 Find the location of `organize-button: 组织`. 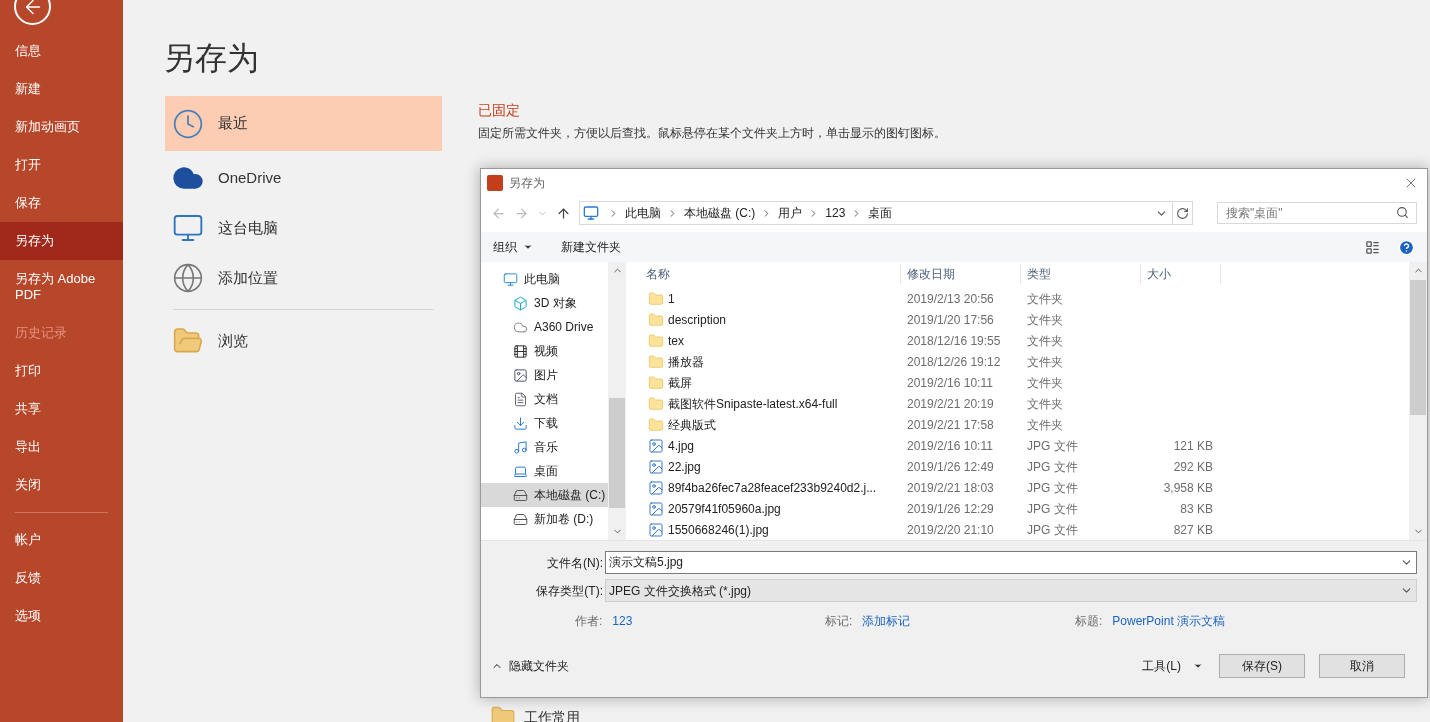

organize-button: 组织 is located at coordinates (513, 247).